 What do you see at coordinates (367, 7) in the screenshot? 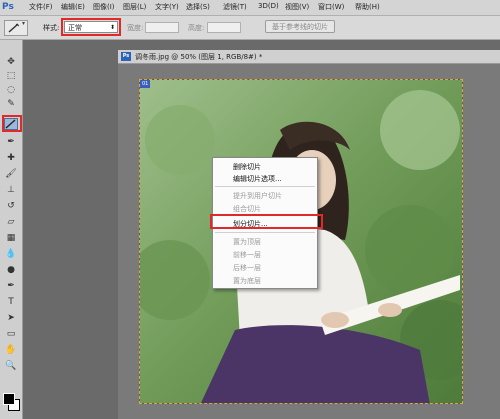
I see `menu-help: 帮助(H)` at bounding box center [367, 7].